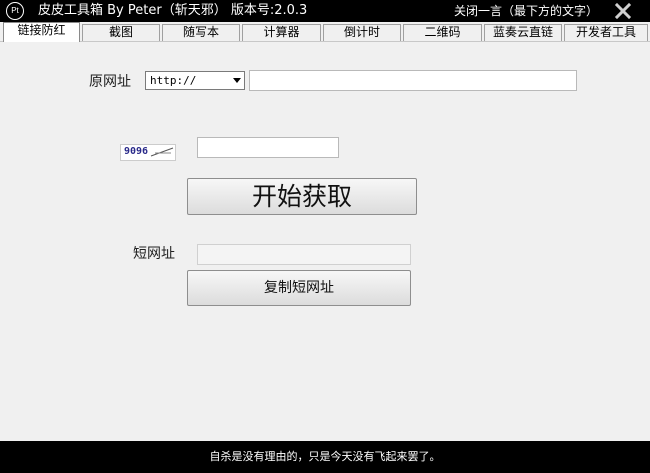  Describe the element at coordinates (162, 152) in the screenshot. I see `captcha-noise-icon` at that location.